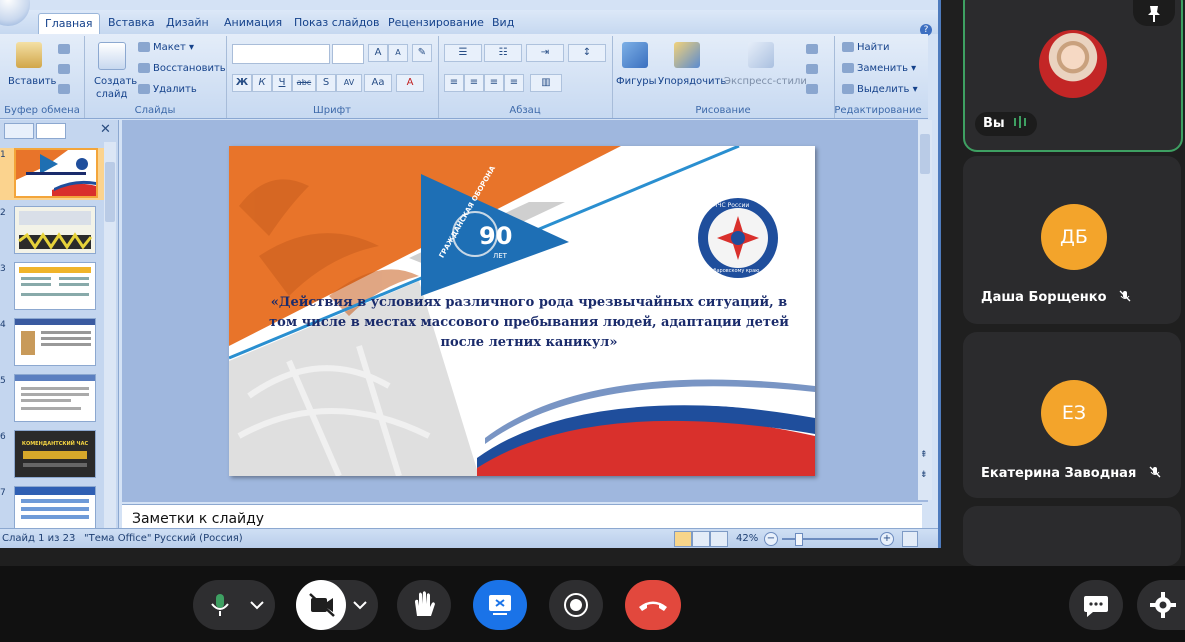  Describe the element at coordinates (52, 174) in the screenshot. I see `thumbnail-slide-1: 1` at that location.